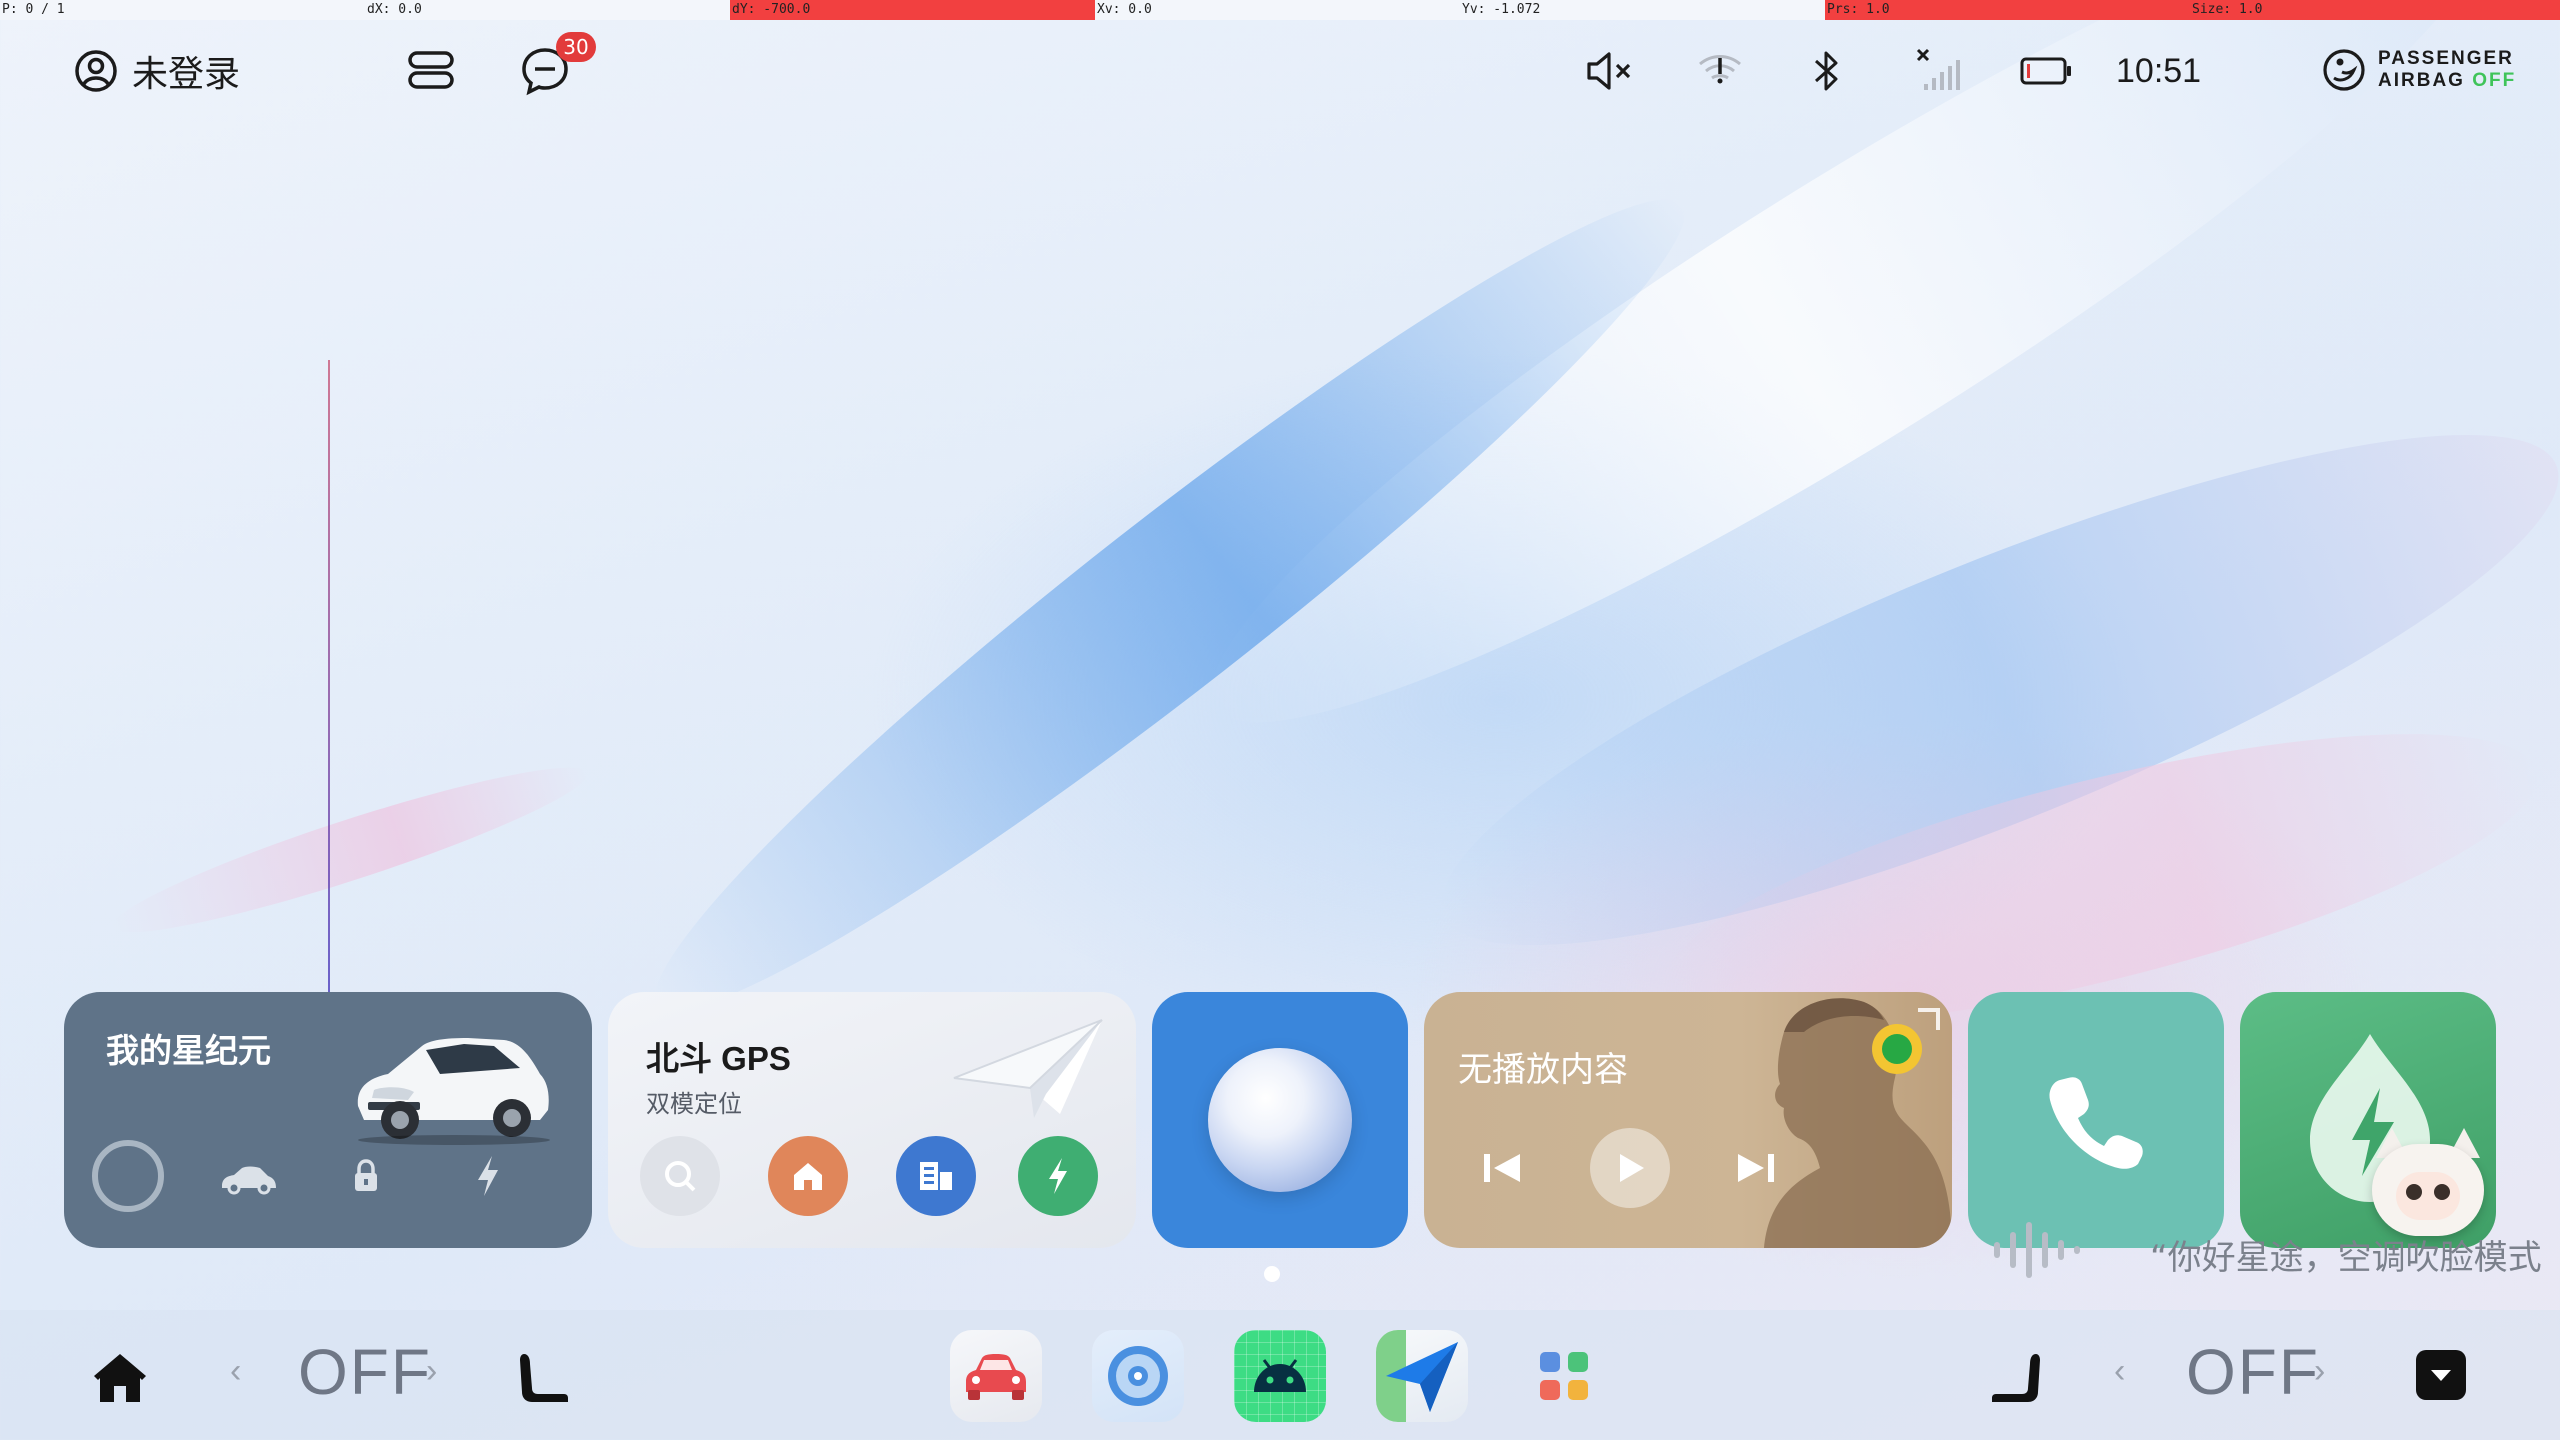 The height and width of the screenshot is (1440, 2560). What do you see at coordinates (2344, 70) in the screenshot?
I see `airbag-icon` at bounding box center [2344, 70].